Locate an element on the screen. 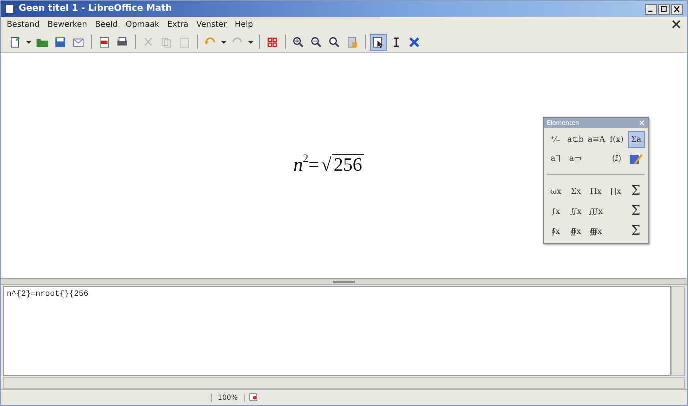 This screenshot has height=406, width=688. cross-icon is located at coordinates (414, 42).